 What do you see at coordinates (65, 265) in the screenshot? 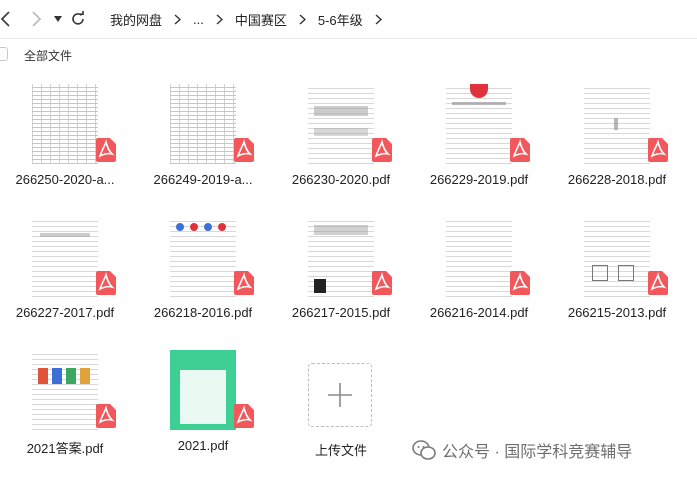
I see `file-tile: 266227-2017.pdf` at bounding box center [65, 265].